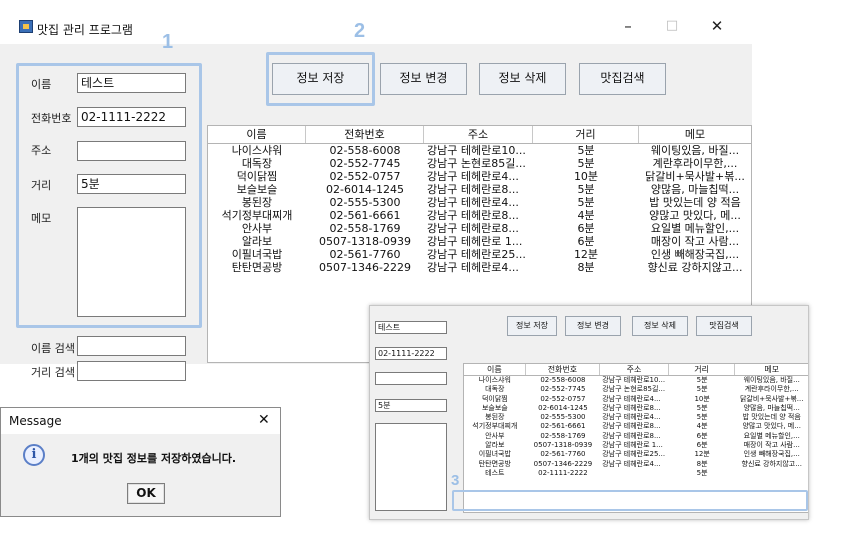 Image resolution: width=844 pixels, height=551 pixels. What do you see at coordinates (563, 380) in the screenshot?
I see `overlay-cell-phone: 02-558-6008` at bounding box center [563, 380].